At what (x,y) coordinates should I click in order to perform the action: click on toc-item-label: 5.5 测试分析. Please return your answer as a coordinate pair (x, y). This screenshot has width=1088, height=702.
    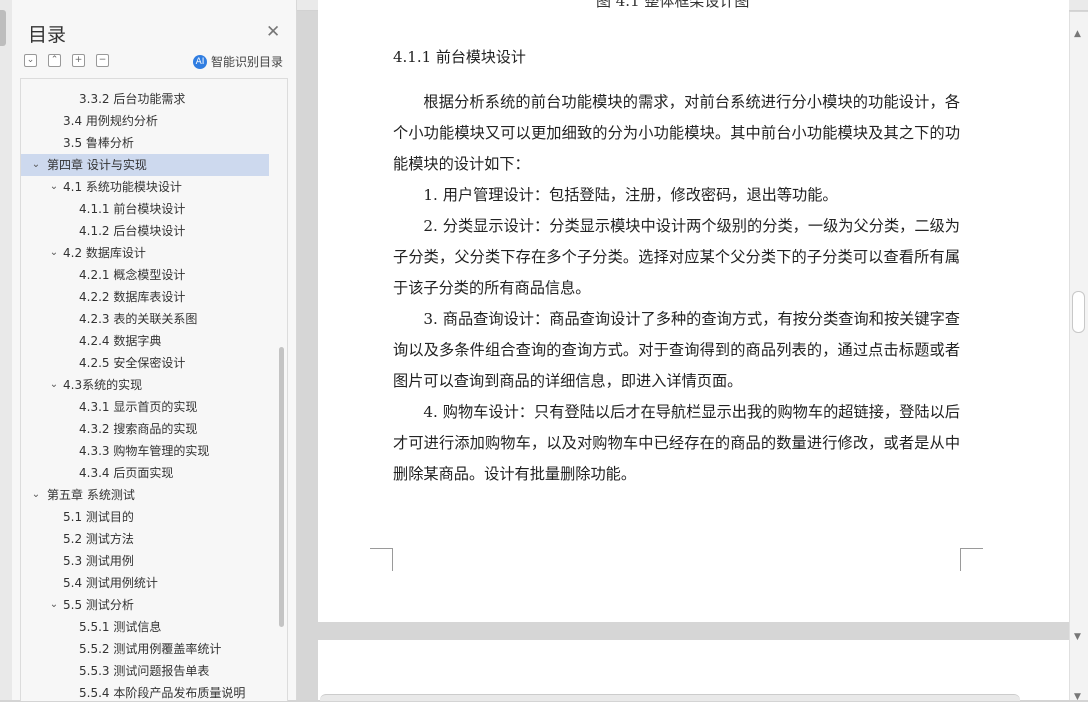
    Looking at the image, I should click on (98, 605).